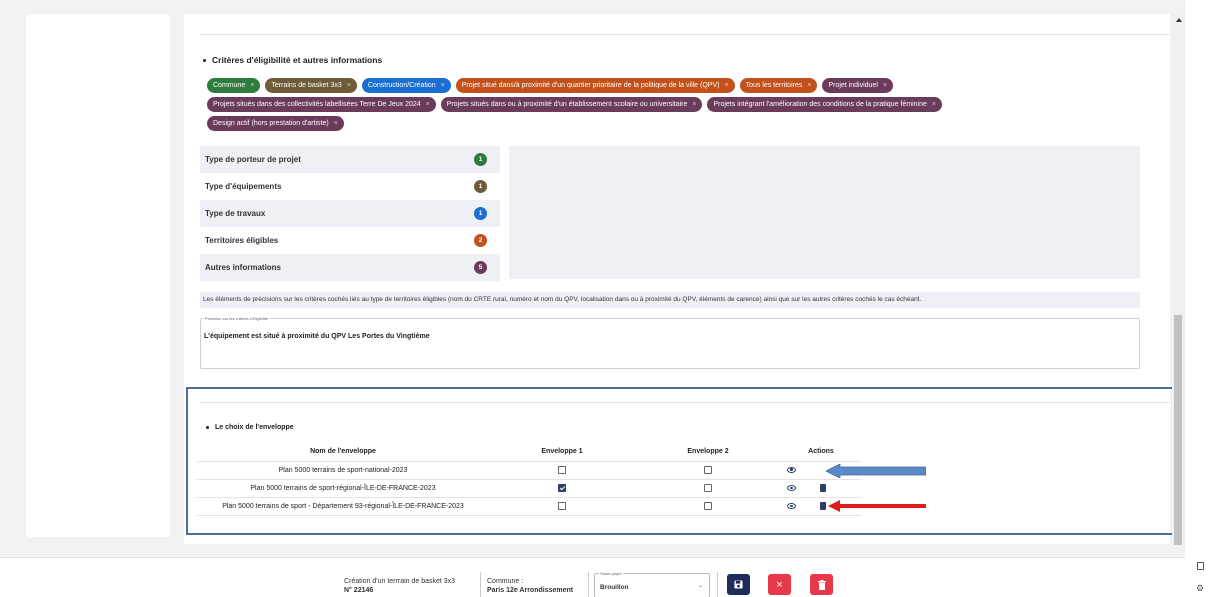 The width and height of the screenshot is (1208, 597). What do you see at coordinates (254, 427) in the screenshot?
I see `envelope-title-text: Le choix de l'enveloppe` at bounding box center [254, 427].